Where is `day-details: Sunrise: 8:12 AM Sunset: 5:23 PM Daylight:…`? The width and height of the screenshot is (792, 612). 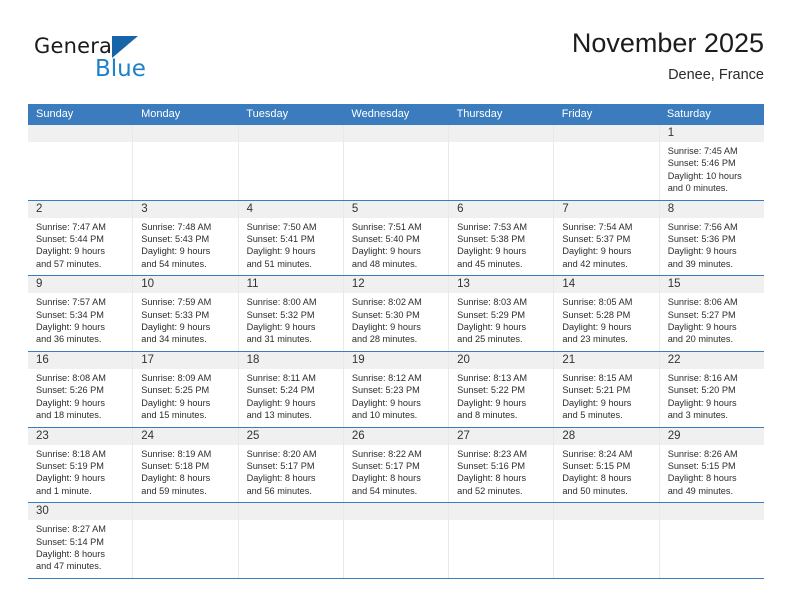 day-details: Sunrise: 8:12 AM Sunset: 5:23 PM Daylight:… is located at coordinates (396, 398).